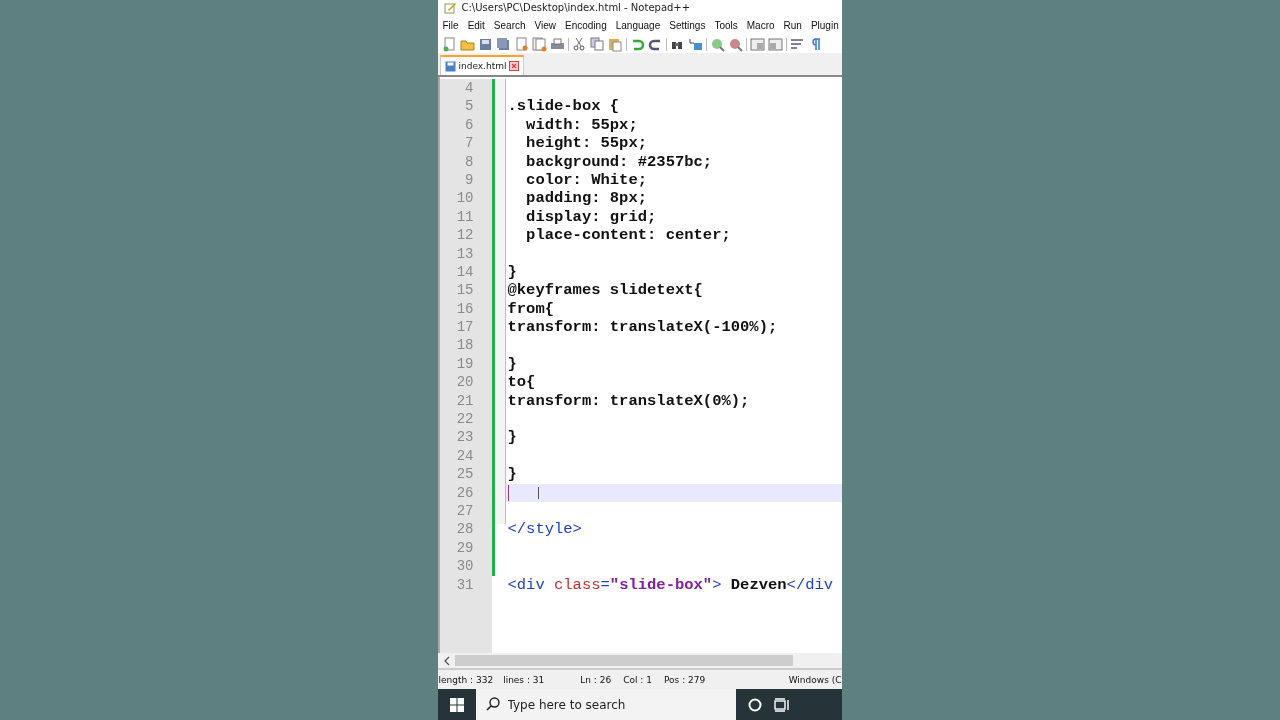 This screenshot has height=720, width=1280. Describe the element at coordinates (465, 401) in the screenshot. I see `line-number: 21` at that location.